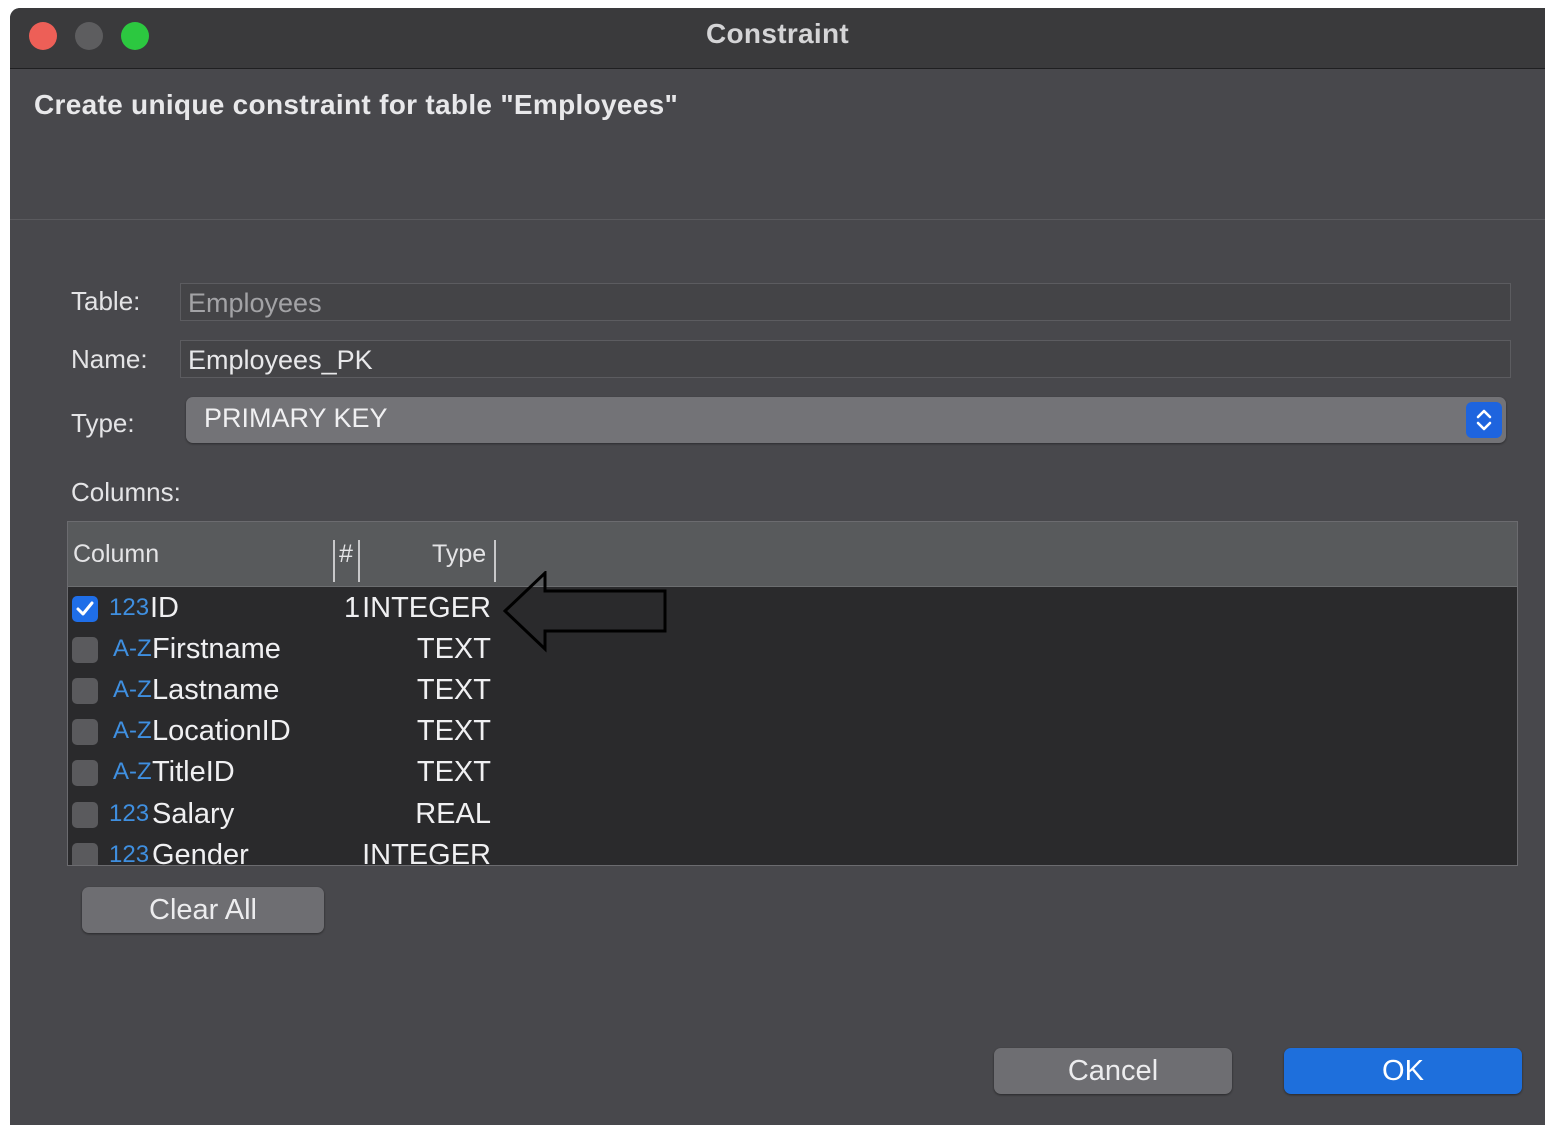 The width and height of the screenshot is (1545, 1125). I want to click on column-name: Gender, so click(200, 852).